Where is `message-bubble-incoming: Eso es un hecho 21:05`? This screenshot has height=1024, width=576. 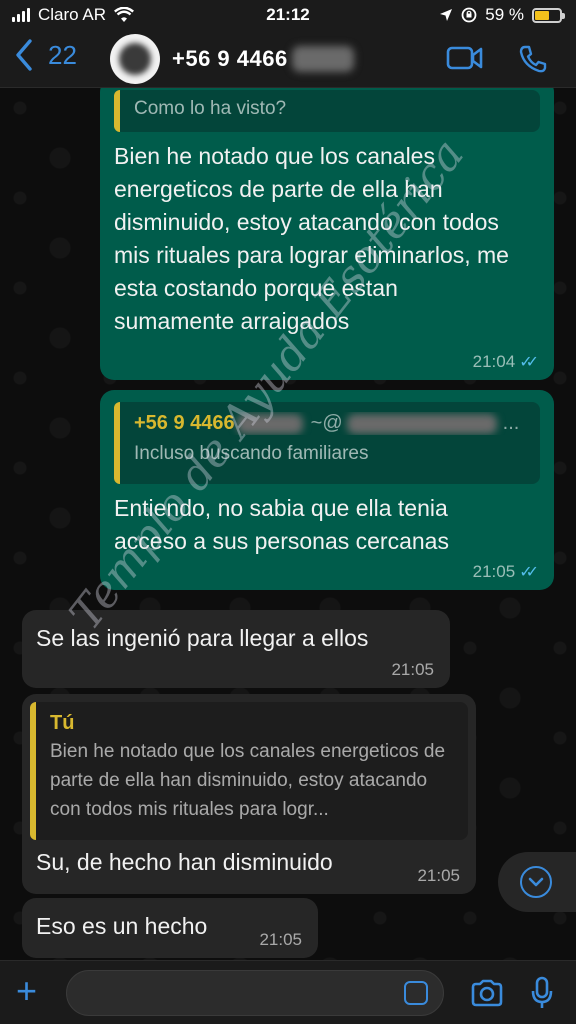
message-bubble-incoming: Eso es un hecho 21:05 is located at coordinates (170, 928).